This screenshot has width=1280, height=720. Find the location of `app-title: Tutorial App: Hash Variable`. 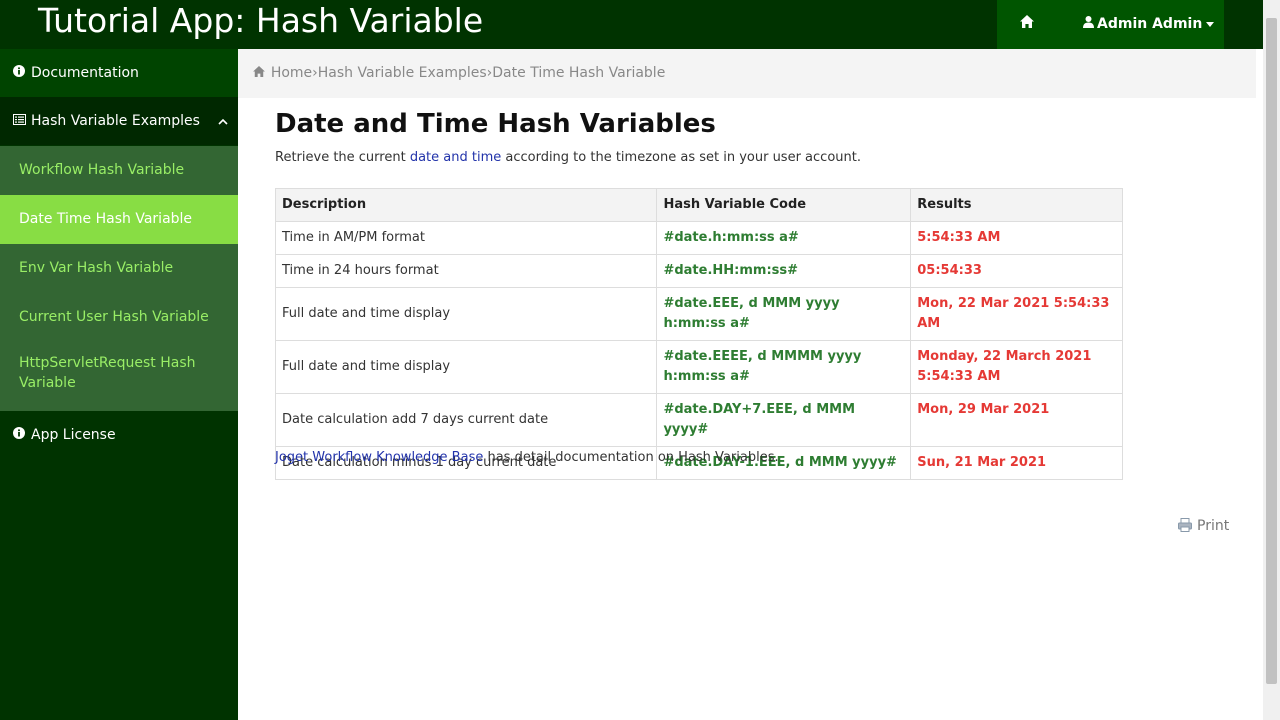

app-title: Tutorial App: Hash Variable is located at coordinates (260, 22).